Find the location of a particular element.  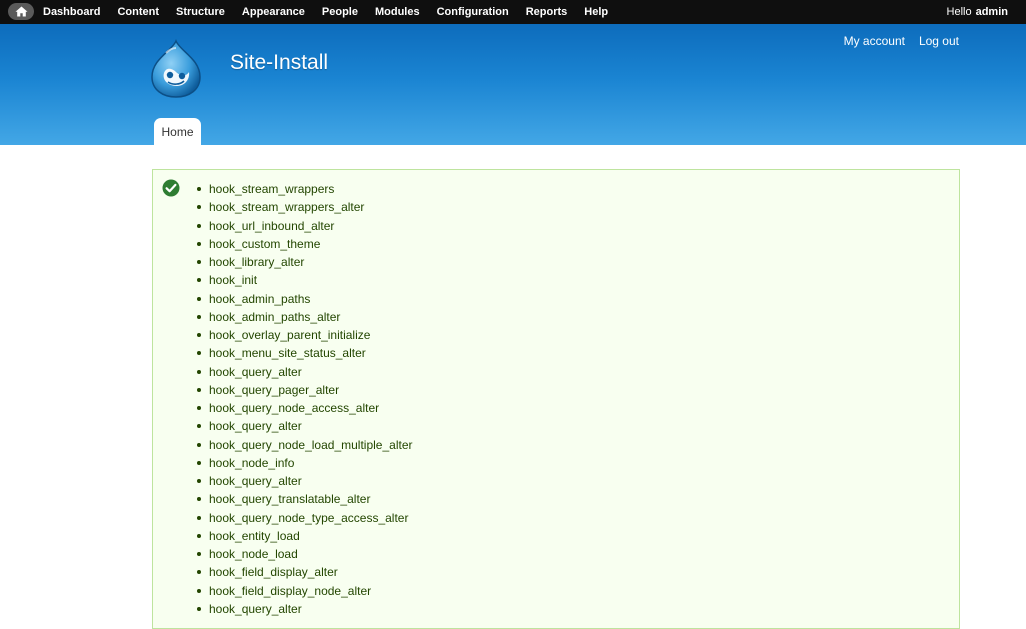

toolbar-item-people: People is located at coordinates (340, 12).